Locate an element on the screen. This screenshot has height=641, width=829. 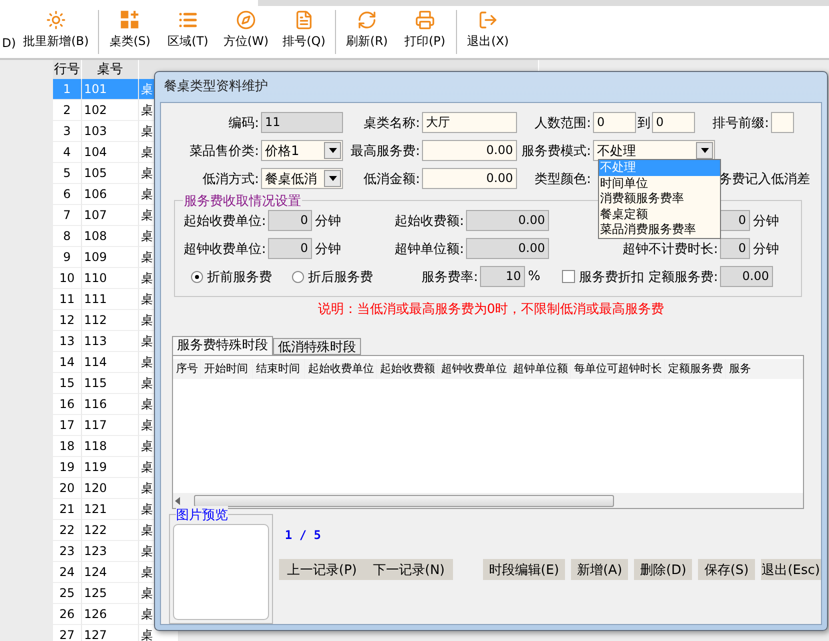
column-header: 起始收费额 is located at coordinates (407, 369).